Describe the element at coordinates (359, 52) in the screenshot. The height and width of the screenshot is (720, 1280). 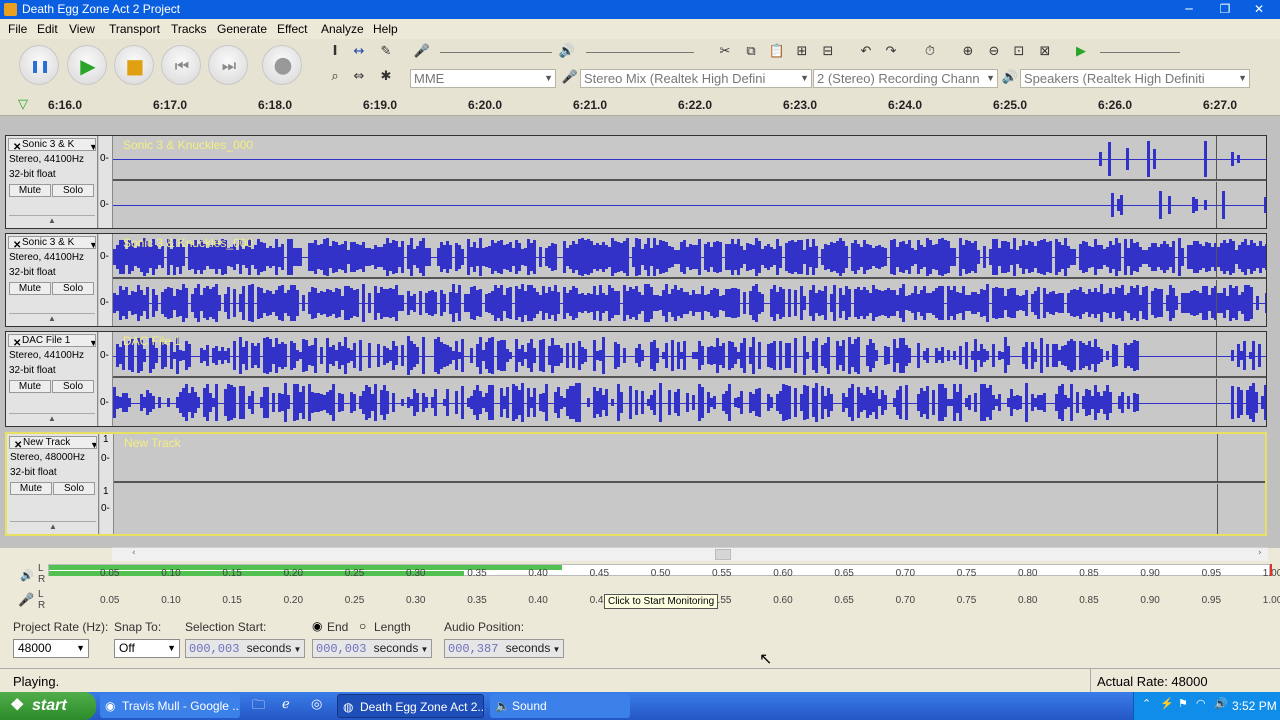
I see `envelope-tool-icon: ↔` at that location.